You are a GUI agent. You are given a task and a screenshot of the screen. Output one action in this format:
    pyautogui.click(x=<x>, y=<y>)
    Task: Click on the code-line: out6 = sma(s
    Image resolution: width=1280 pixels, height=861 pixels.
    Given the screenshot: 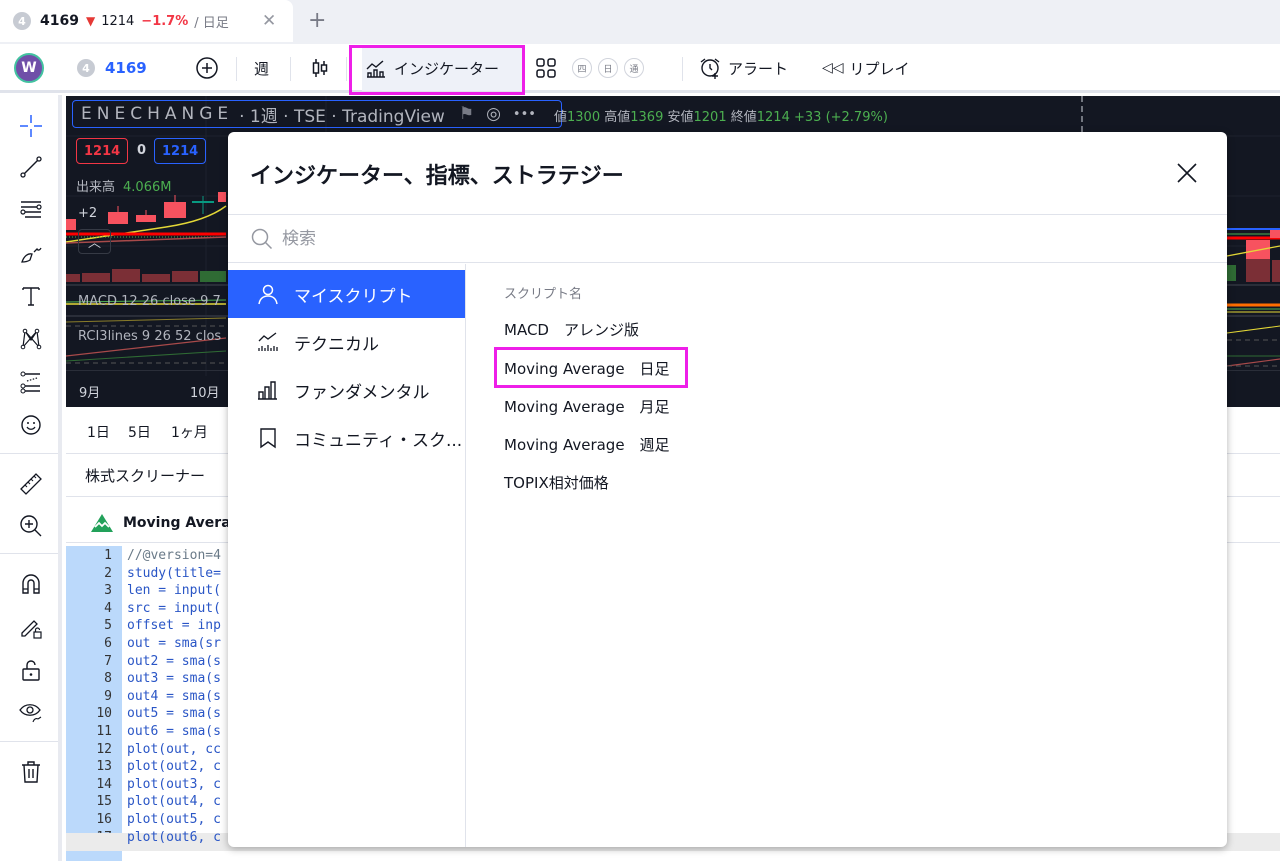 What is the action you would take?
    pyautogui.click(x=174, y=731)
    